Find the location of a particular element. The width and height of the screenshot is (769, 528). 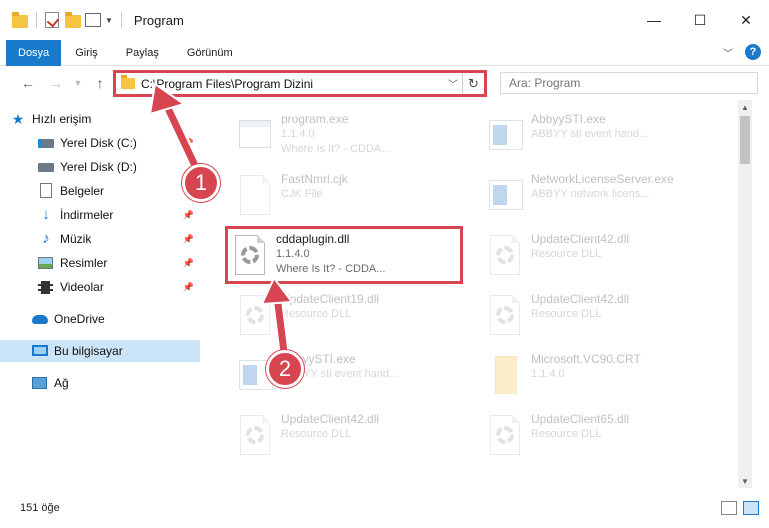

recent-dropdown-icon: ▼ is located at coordinates (78, 83).